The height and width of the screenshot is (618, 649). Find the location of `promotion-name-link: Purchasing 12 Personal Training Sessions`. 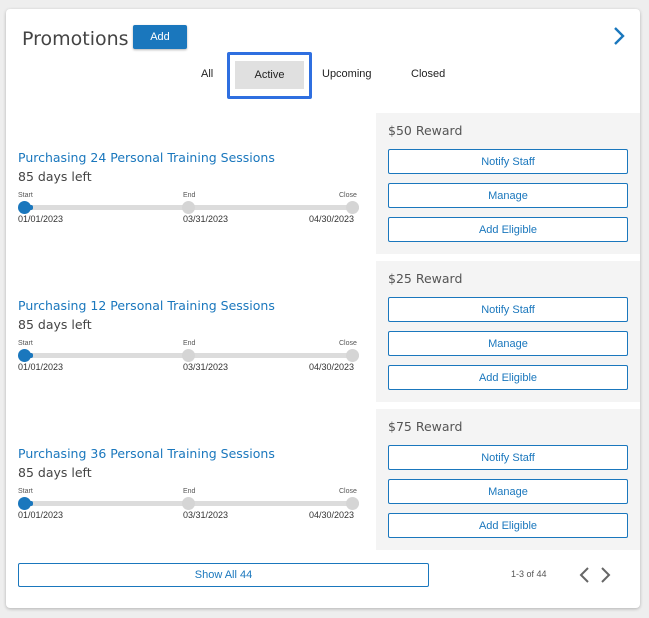

promotion-name-link: Purchasing 12 Personal Training Sessions is located at coordinates (146, 305).